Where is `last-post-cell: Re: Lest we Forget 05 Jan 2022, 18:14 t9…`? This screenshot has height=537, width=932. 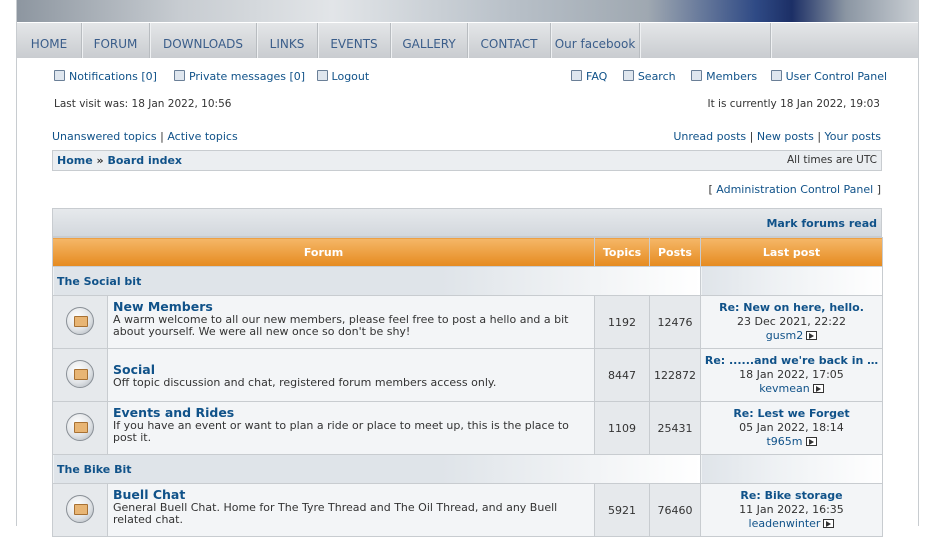 last-post-cell: Re: Lest we Forget 05 Jan 2022, 18:14 t9… is located at coordinates (791, 428).